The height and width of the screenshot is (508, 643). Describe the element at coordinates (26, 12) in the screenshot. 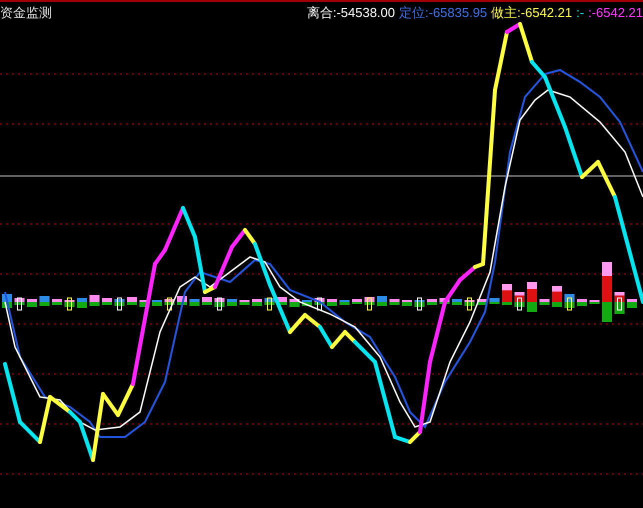

I see `chart-title: 资金监测` at that location.